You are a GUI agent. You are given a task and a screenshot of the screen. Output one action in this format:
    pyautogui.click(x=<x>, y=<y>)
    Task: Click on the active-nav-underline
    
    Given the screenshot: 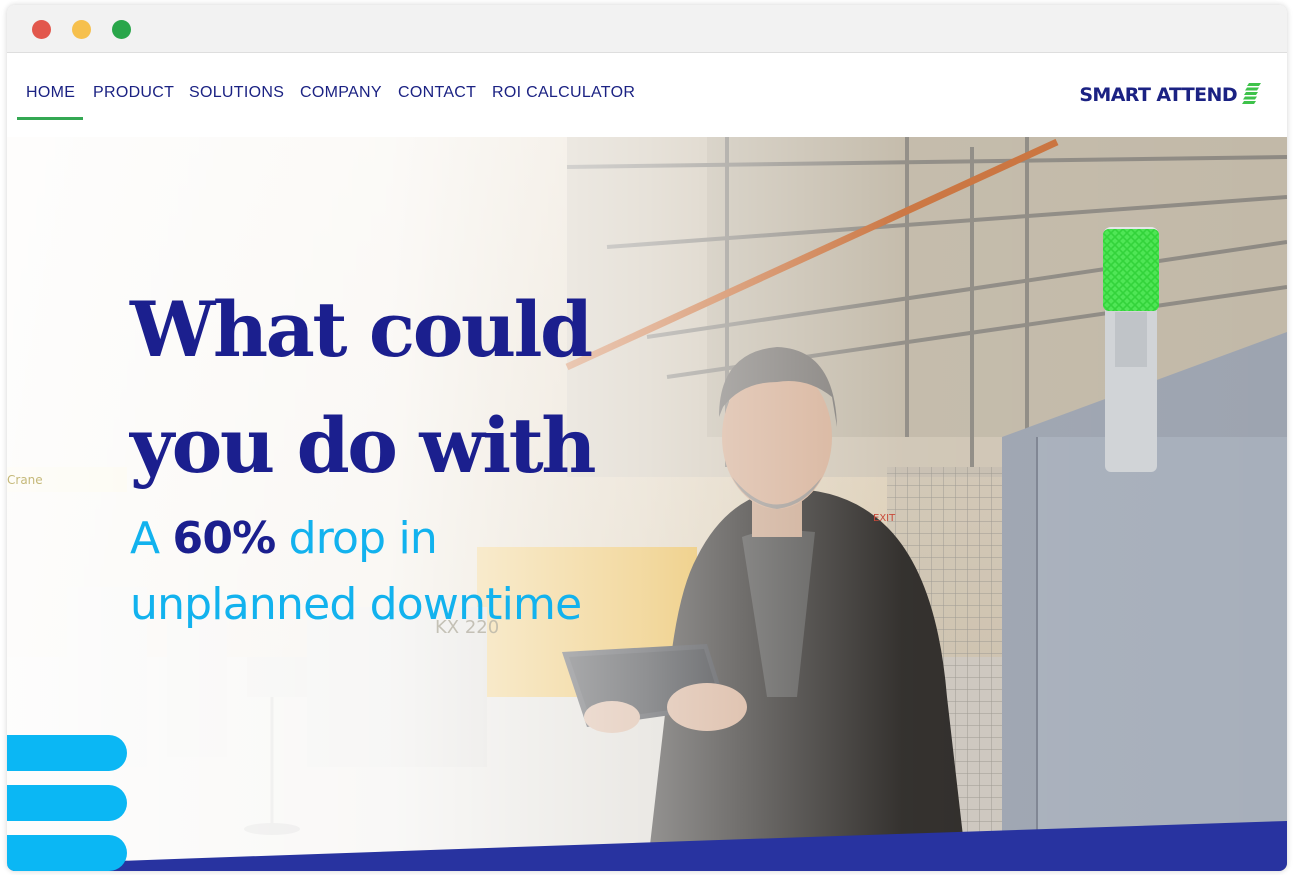 What is the action you would take?
    pyautogui.click(x=50, y=118)
    